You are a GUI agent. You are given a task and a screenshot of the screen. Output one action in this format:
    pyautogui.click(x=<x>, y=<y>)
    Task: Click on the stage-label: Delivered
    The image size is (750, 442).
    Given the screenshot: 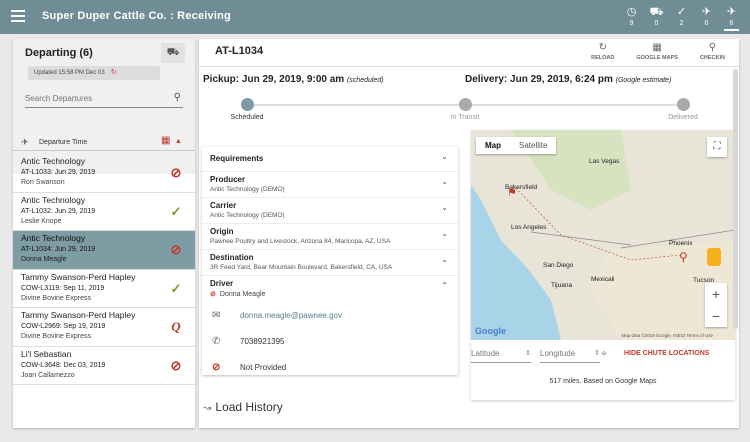 What is the action you would take?
    pyautogui.click(x=683, y=117)
    